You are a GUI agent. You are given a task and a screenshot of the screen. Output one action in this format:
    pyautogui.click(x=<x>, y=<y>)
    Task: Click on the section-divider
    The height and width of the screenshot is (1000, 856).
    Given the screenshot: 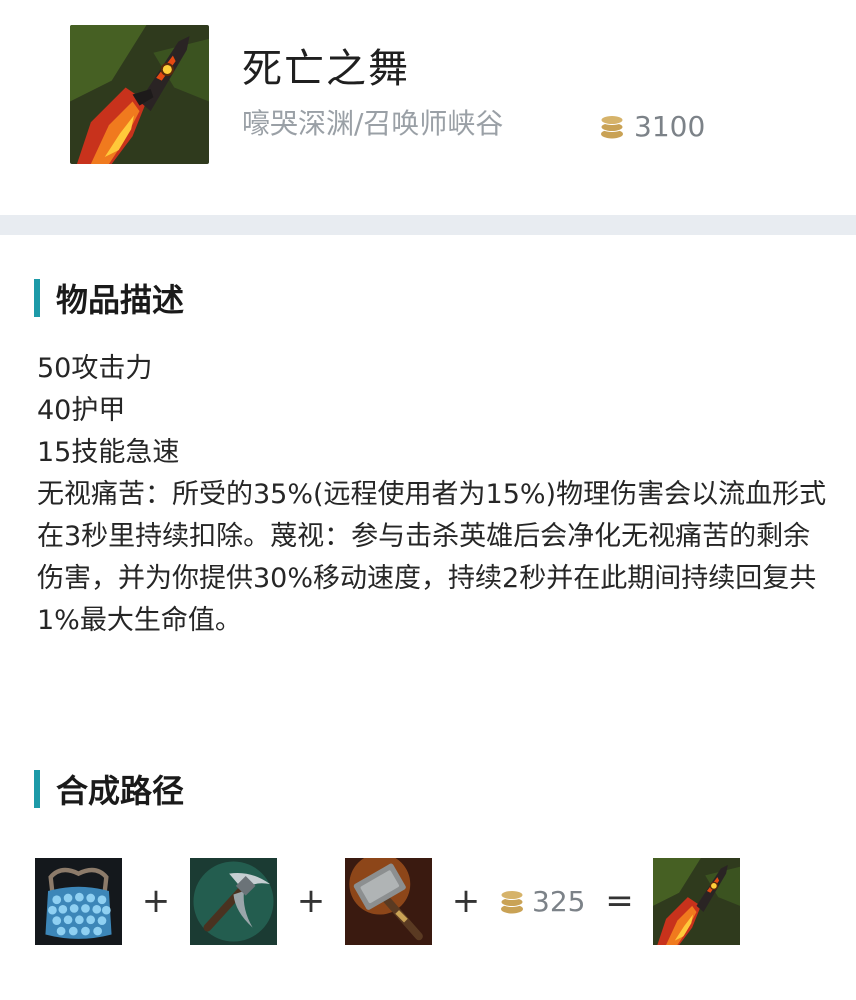 What is the action you would take?
    pyautogui.click(x=428, y=225)
    